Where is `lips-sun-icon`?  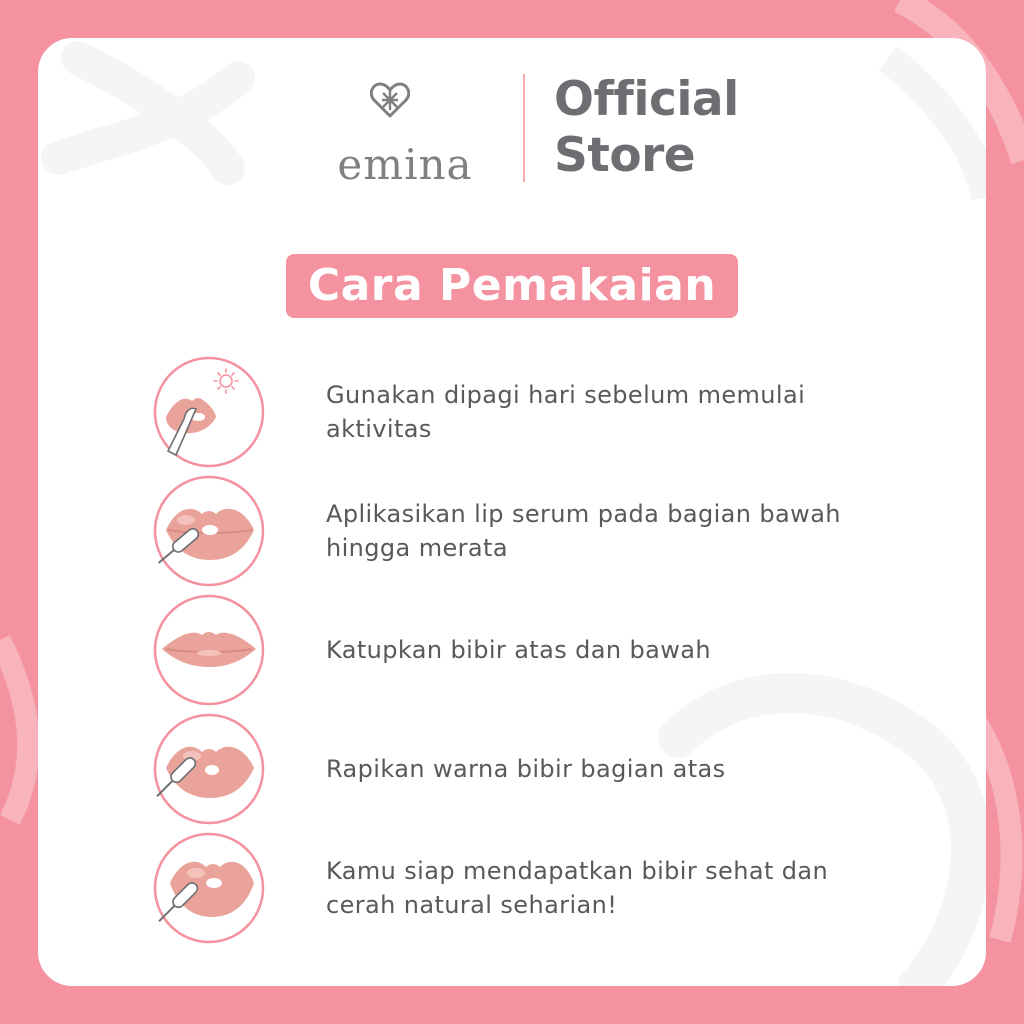
lips-sun-icon is located at coordinates (209, 412).